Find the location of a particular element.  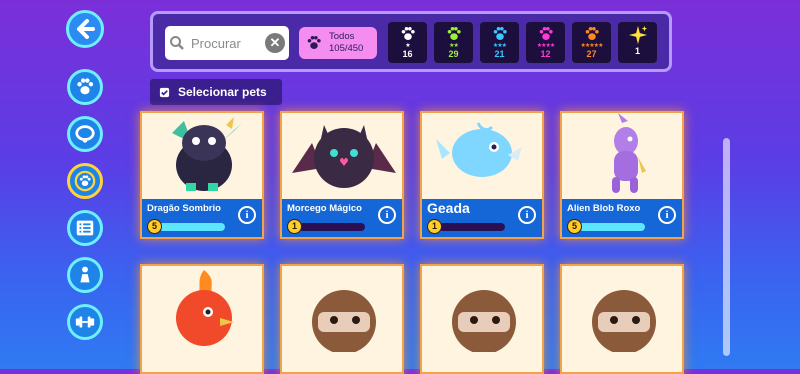

list-icon is located at coordinates (85, 228).